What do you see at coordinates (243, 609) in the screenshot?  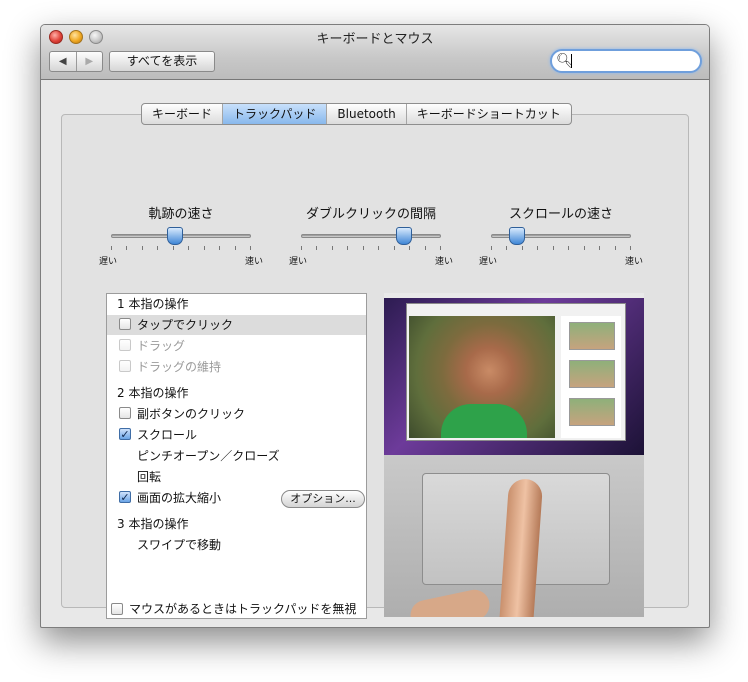 I see `ignore-trackpad-label: マウスがあるときはトラックパッドを無視` at bounding box center [243, 609].